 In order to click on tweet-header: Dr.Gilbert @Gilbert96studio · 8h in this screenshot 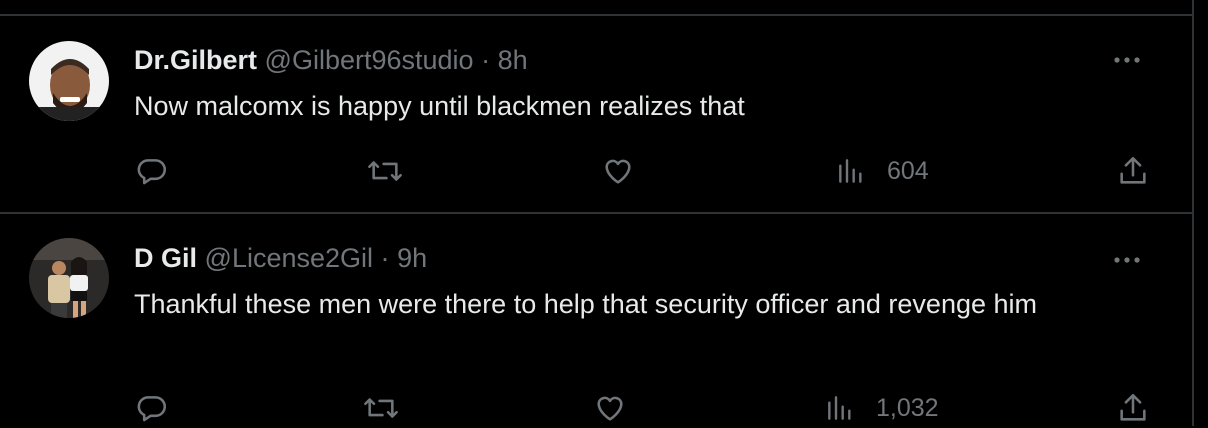, I will do `click(331, 60)`.